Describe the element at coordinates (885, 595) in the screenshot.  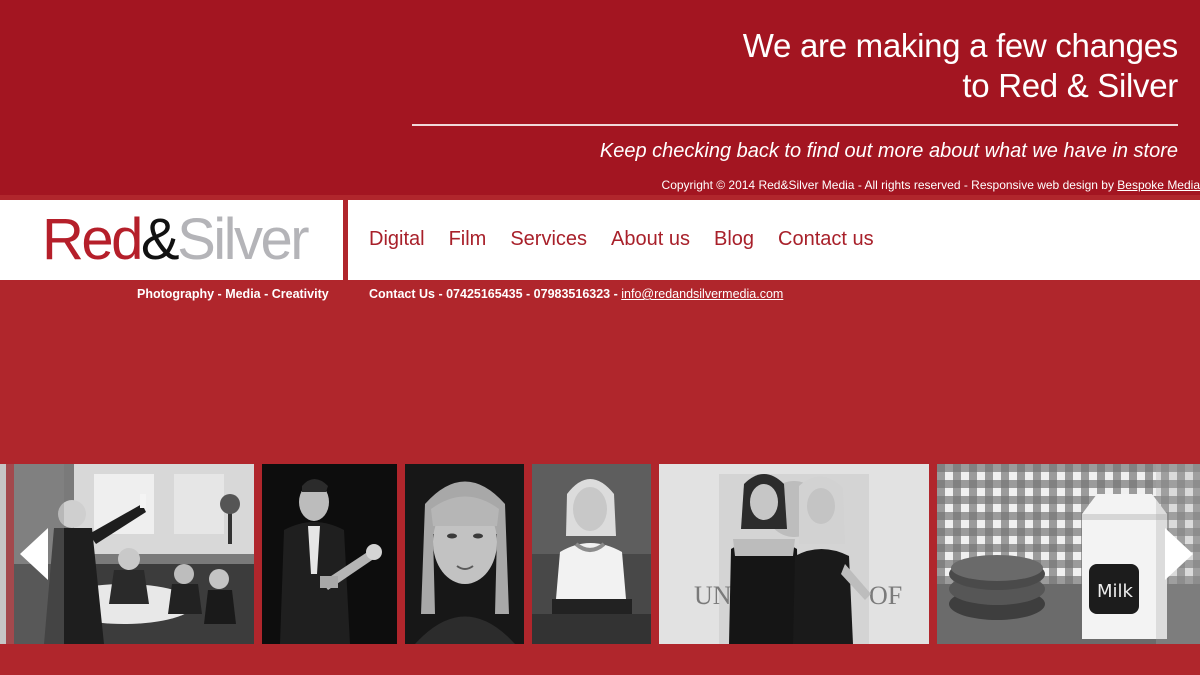
I see `svg-text: OF` at that location.